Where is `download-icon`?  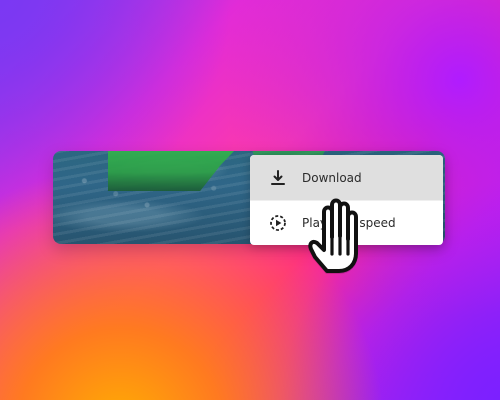
download-icon is located at coordinates (278, 178).